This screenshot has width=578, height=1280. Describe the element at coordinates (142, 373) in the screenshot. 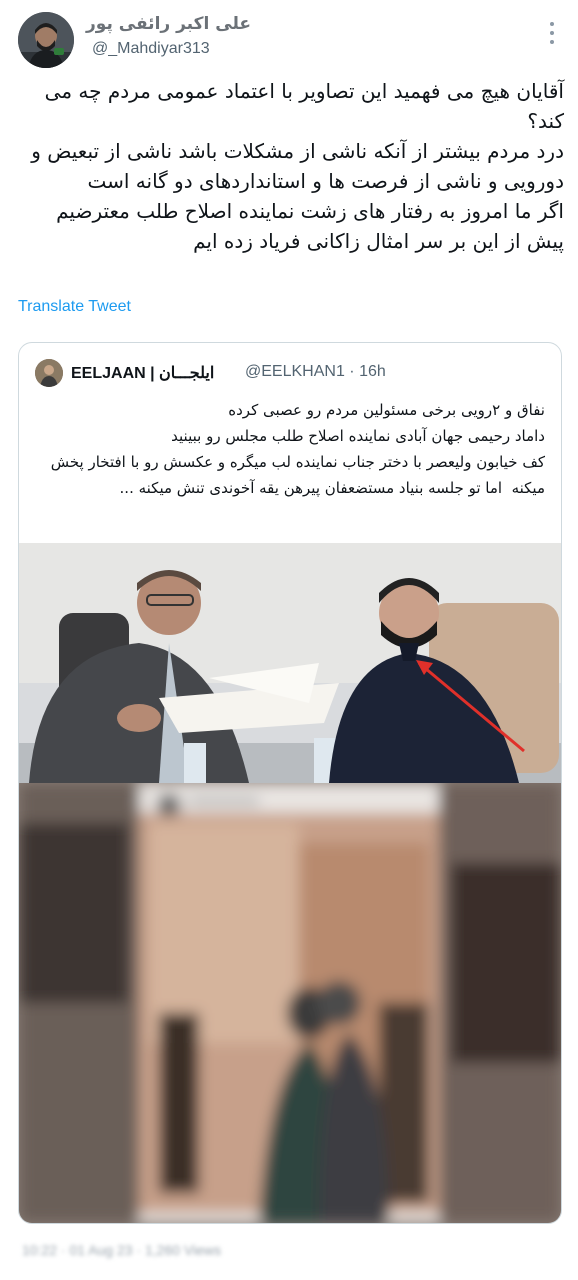

I see `quoted-display-name: EELJAAN | ایلجـــان` at that location.